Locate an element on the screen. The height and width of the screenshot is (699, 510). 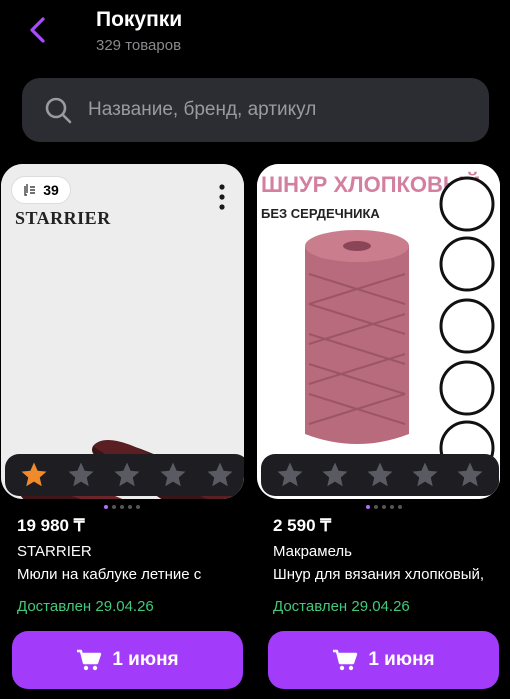
photos-count: 39 is located at coordinates (51, 190).